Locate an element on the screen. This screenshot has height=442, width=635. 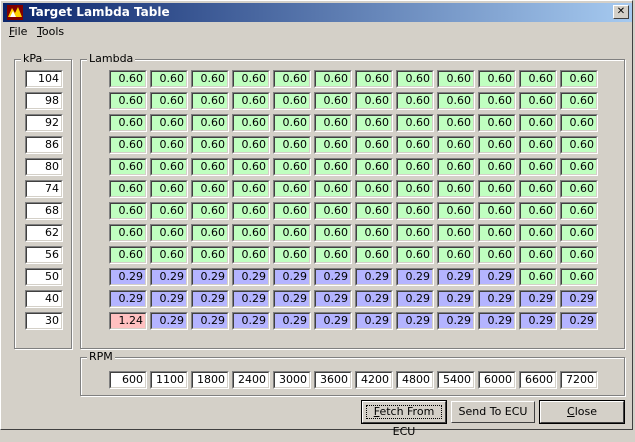
menu-file: File is located at coordinates (18, 31).